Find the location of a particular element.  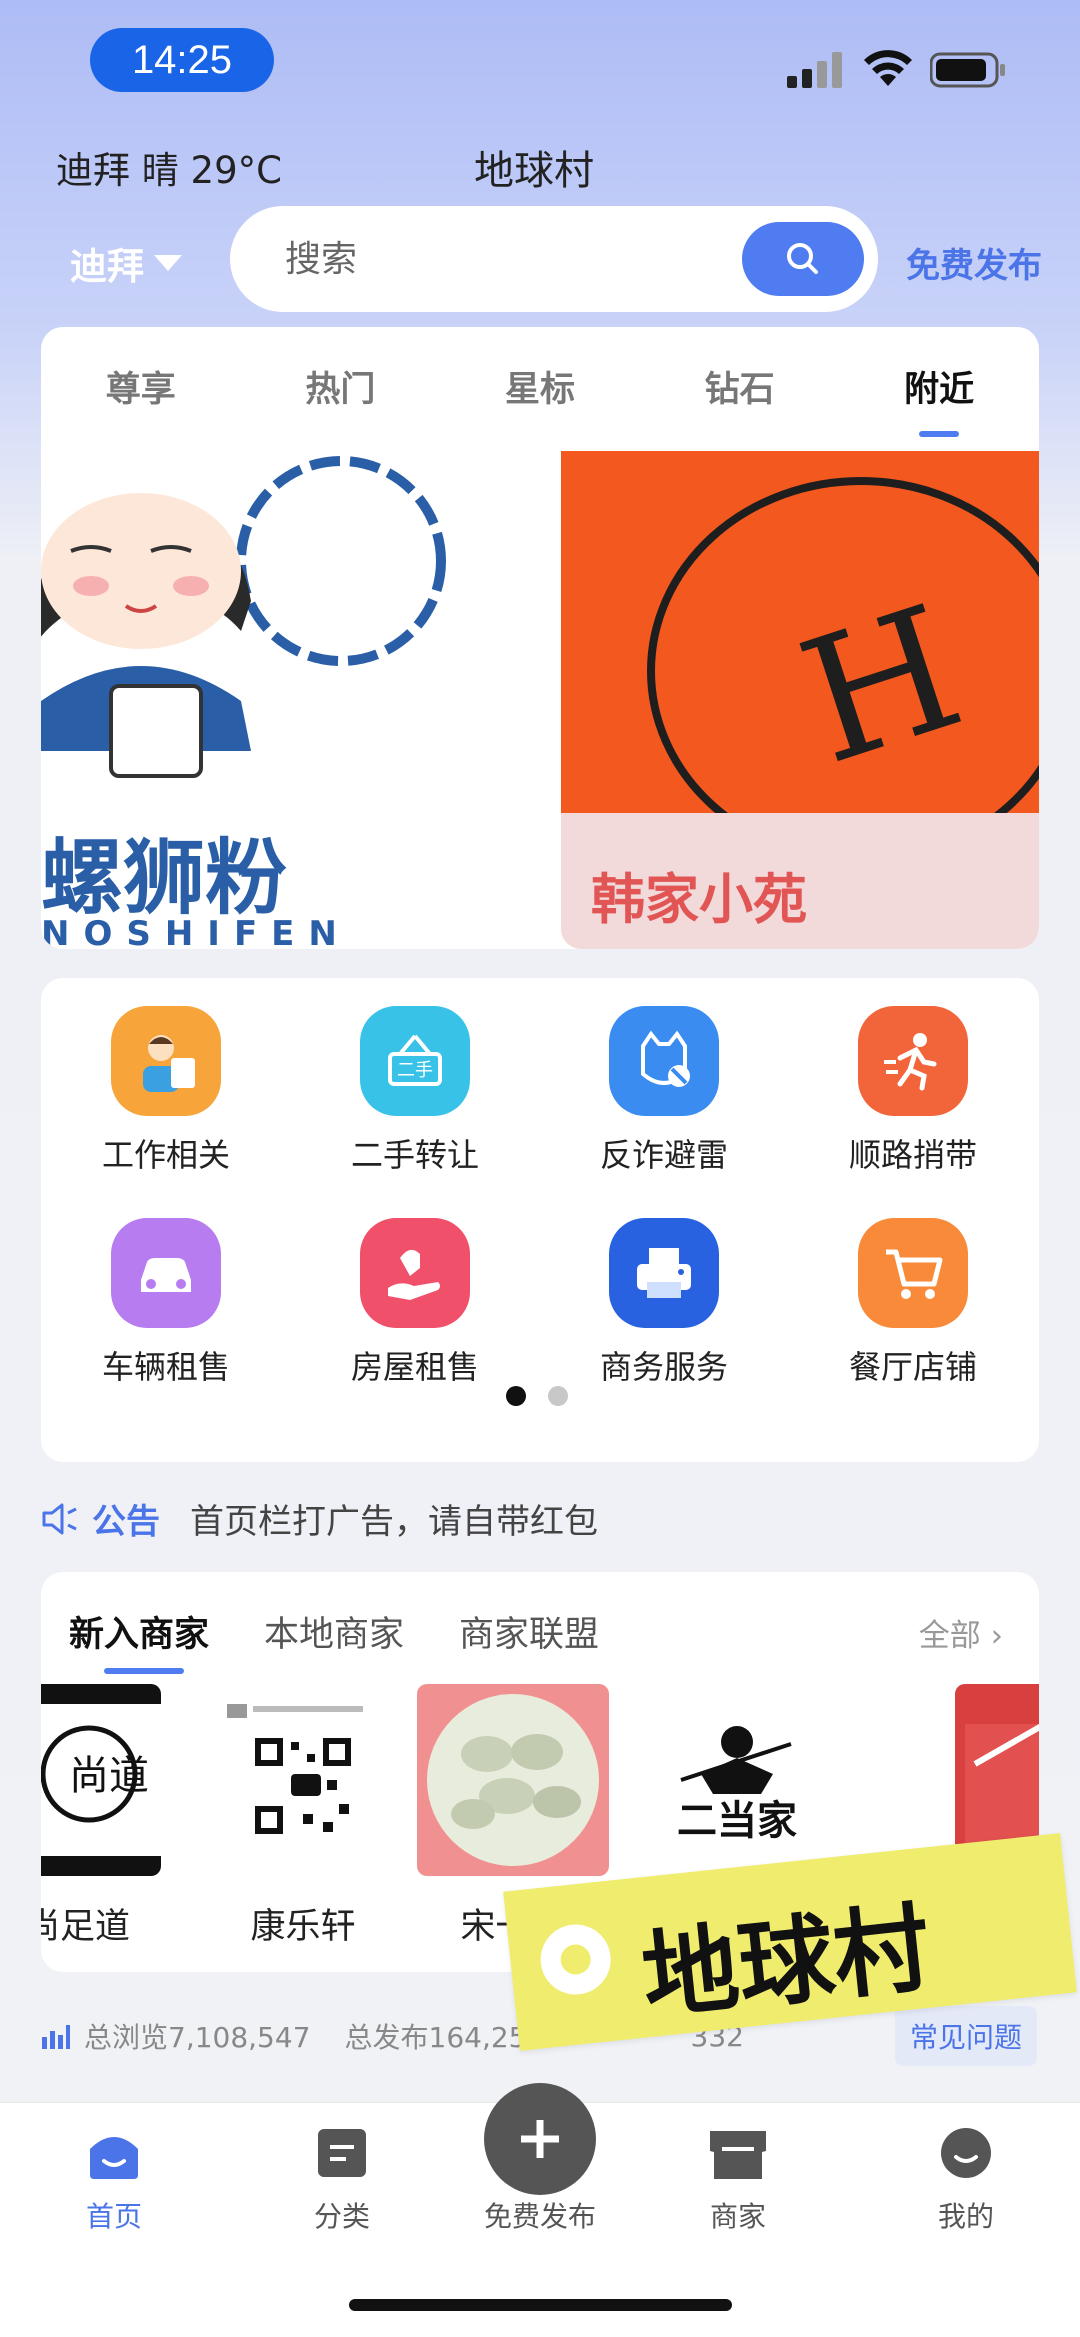

banner-slide-hanjia: H 韩家小苑 is located at coordinates (800, 700).